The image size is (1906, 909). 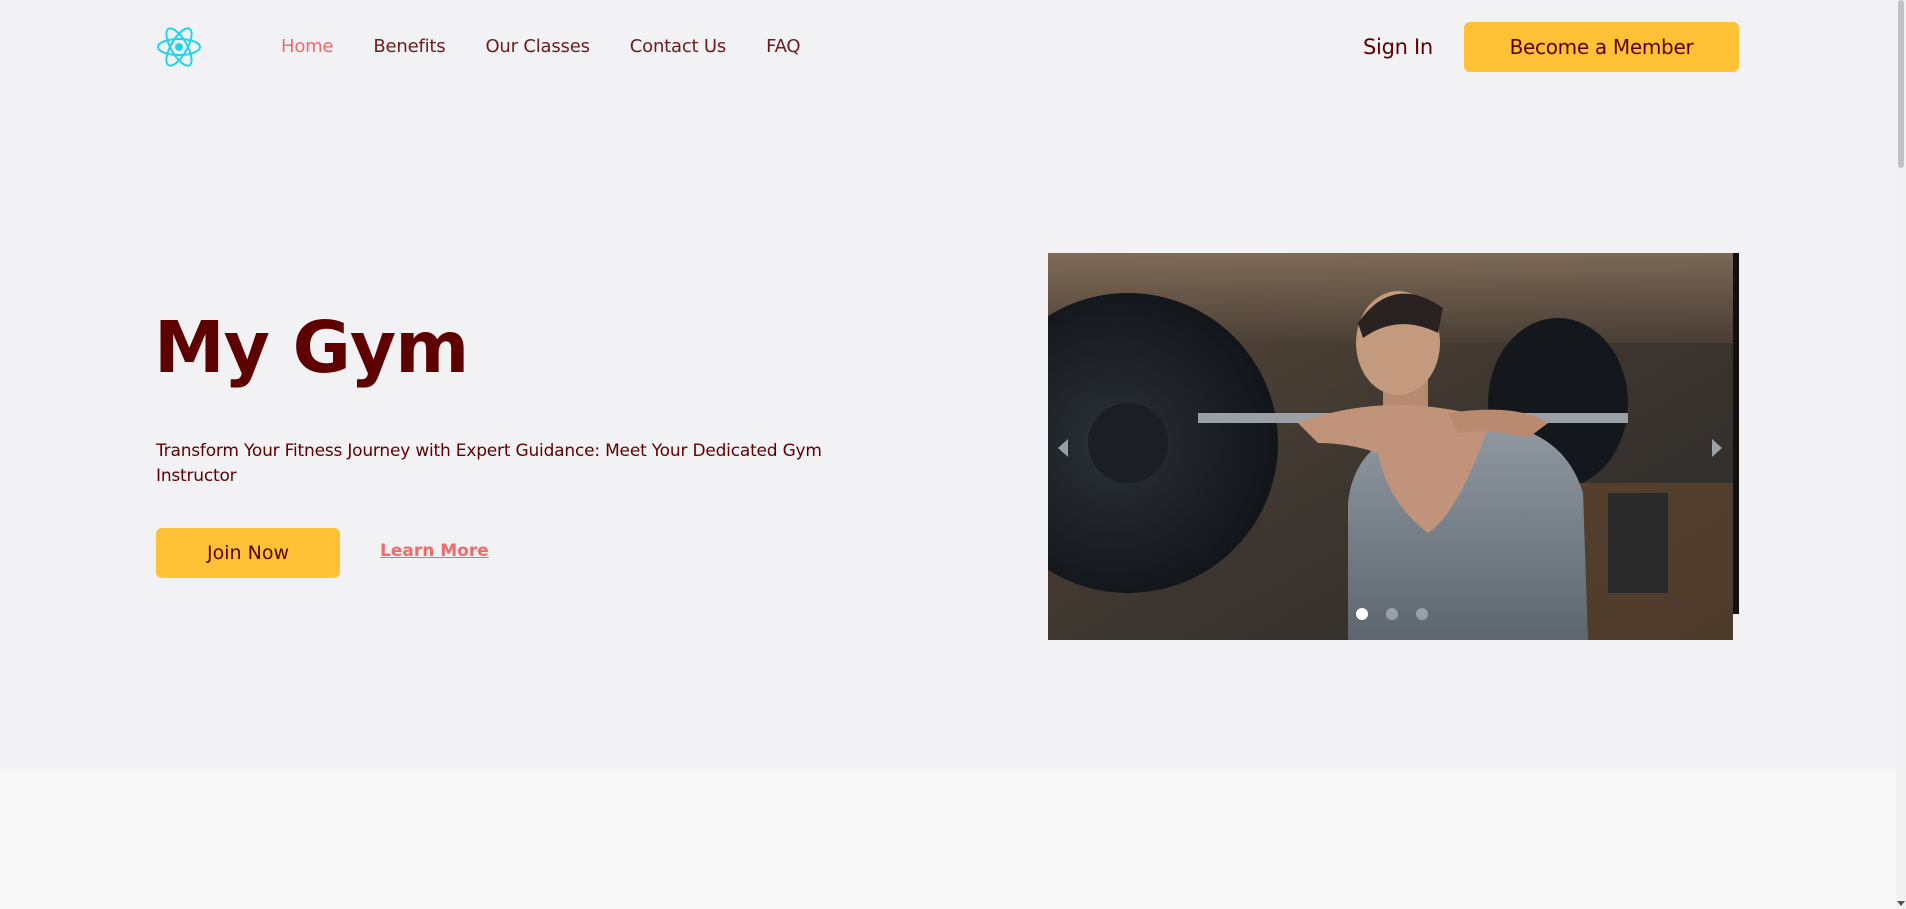 I want to click on become-member-button: Become a Member, so click(x=1601, y=47).